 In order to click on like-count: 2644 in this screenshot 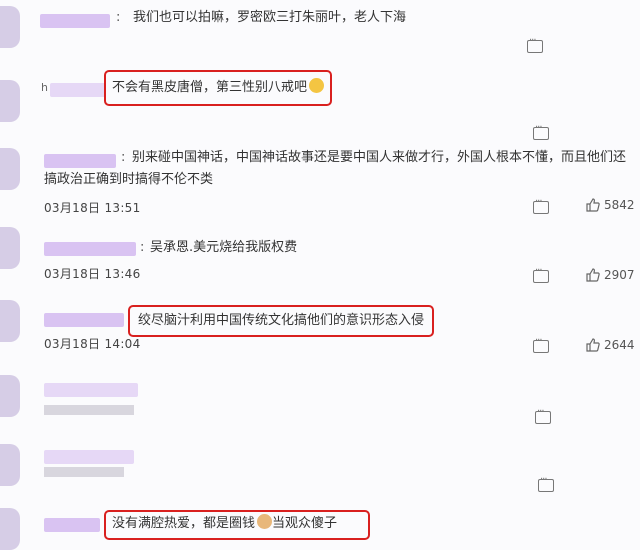, I will do `click(619, 345)`.